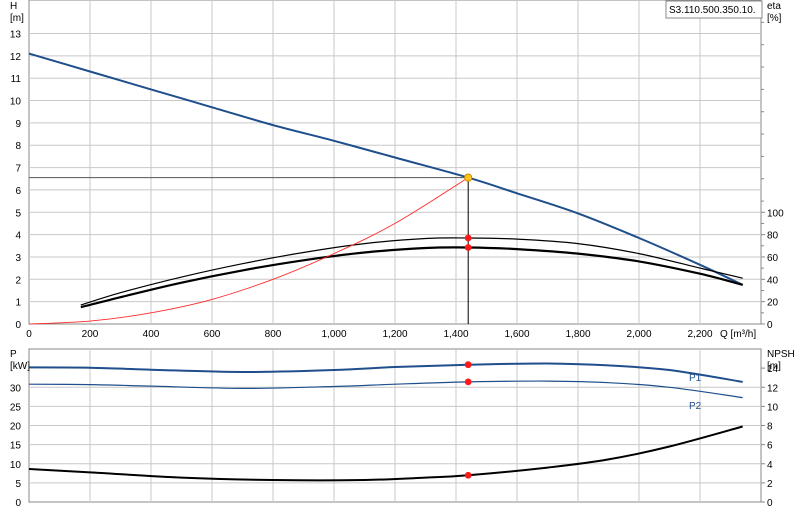 The height and width of the screenshot is (525, 800). What do you see at coordinates (385, 372) in the screenshot?
I see `p1-power-curve` at bounding box center [385, 372].